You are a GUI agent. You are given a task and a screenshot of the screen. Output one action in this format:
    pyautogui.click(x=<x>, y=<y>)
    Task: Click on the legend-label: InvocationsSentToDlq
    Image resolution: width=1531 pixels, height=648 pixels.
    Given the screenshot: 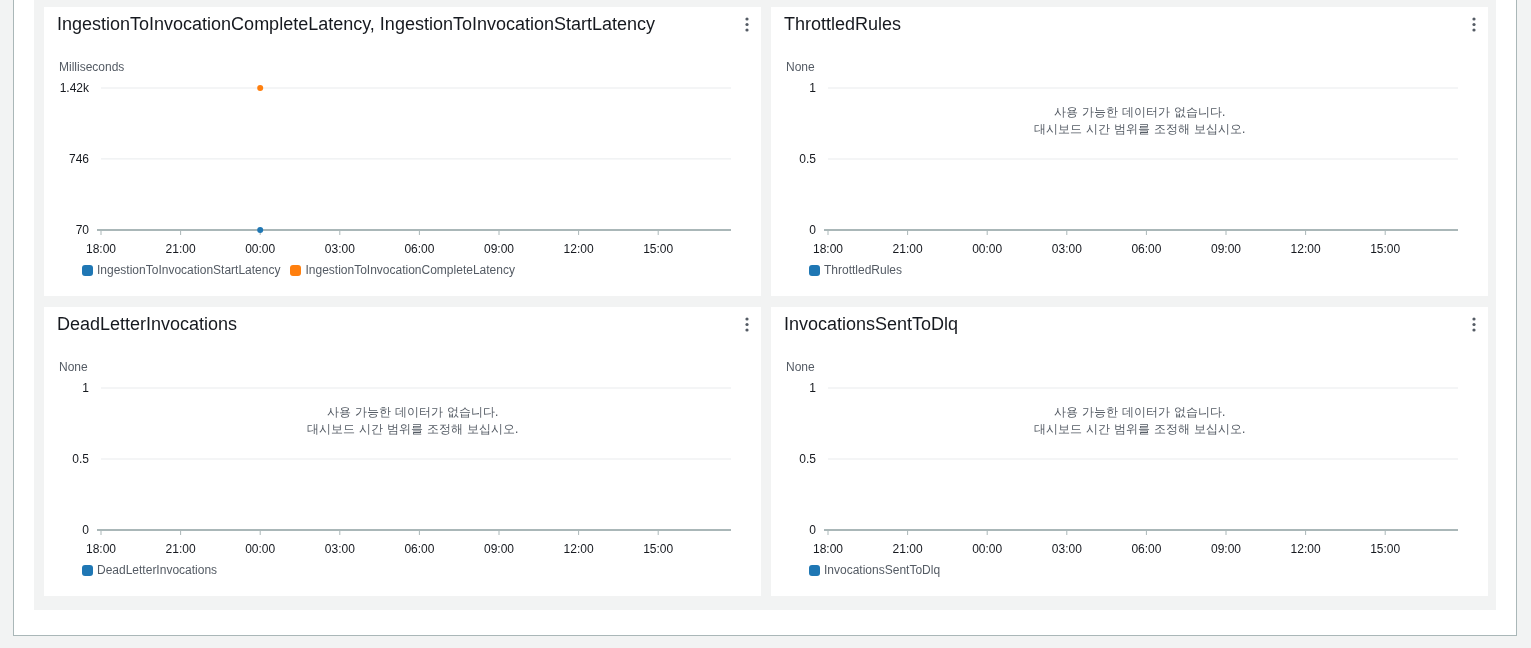 What is the action you would take?
    pyautogui.click(x=882, y=570)
    